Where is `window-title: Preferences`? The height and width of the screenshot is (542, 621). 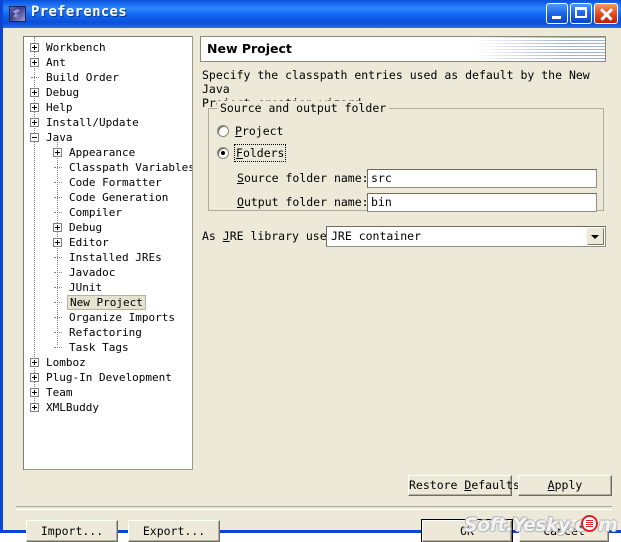
window-title: Preferences is located at coordinates (79, 12).